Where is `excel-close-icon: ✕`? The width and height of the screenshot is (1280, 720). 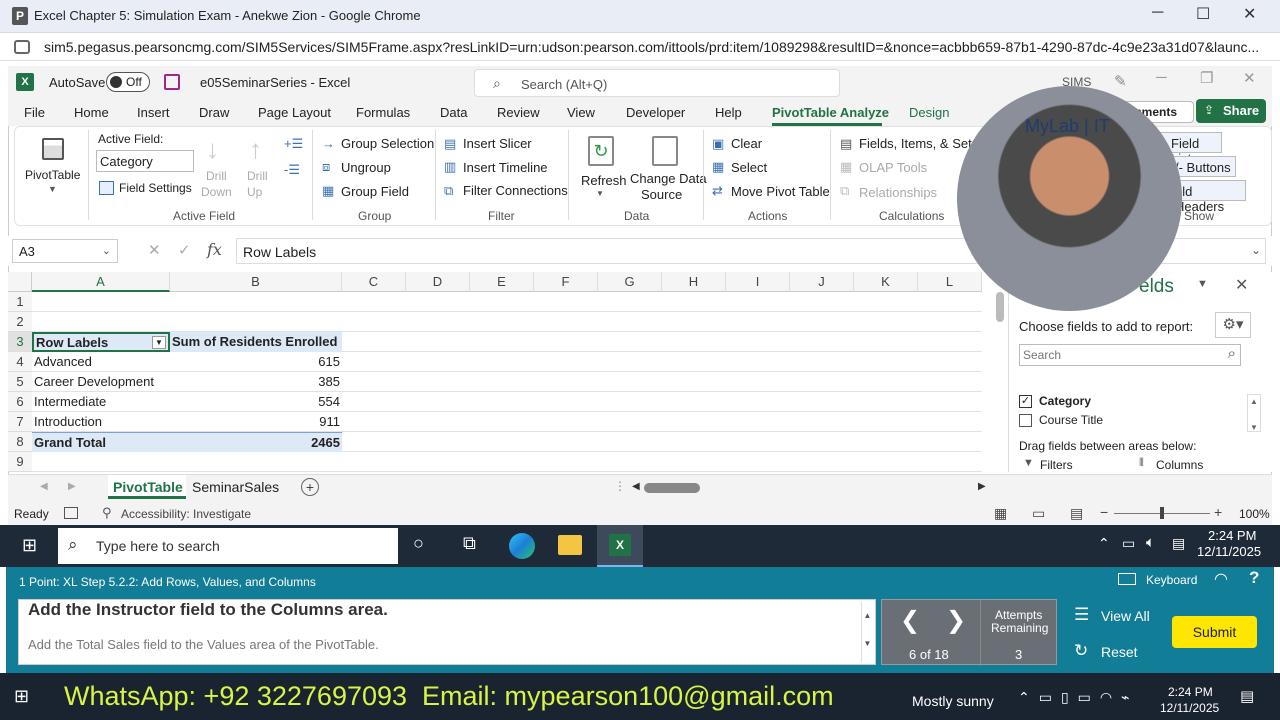
excel-close-icon: ✕ is located at coordinates (1249, 78).